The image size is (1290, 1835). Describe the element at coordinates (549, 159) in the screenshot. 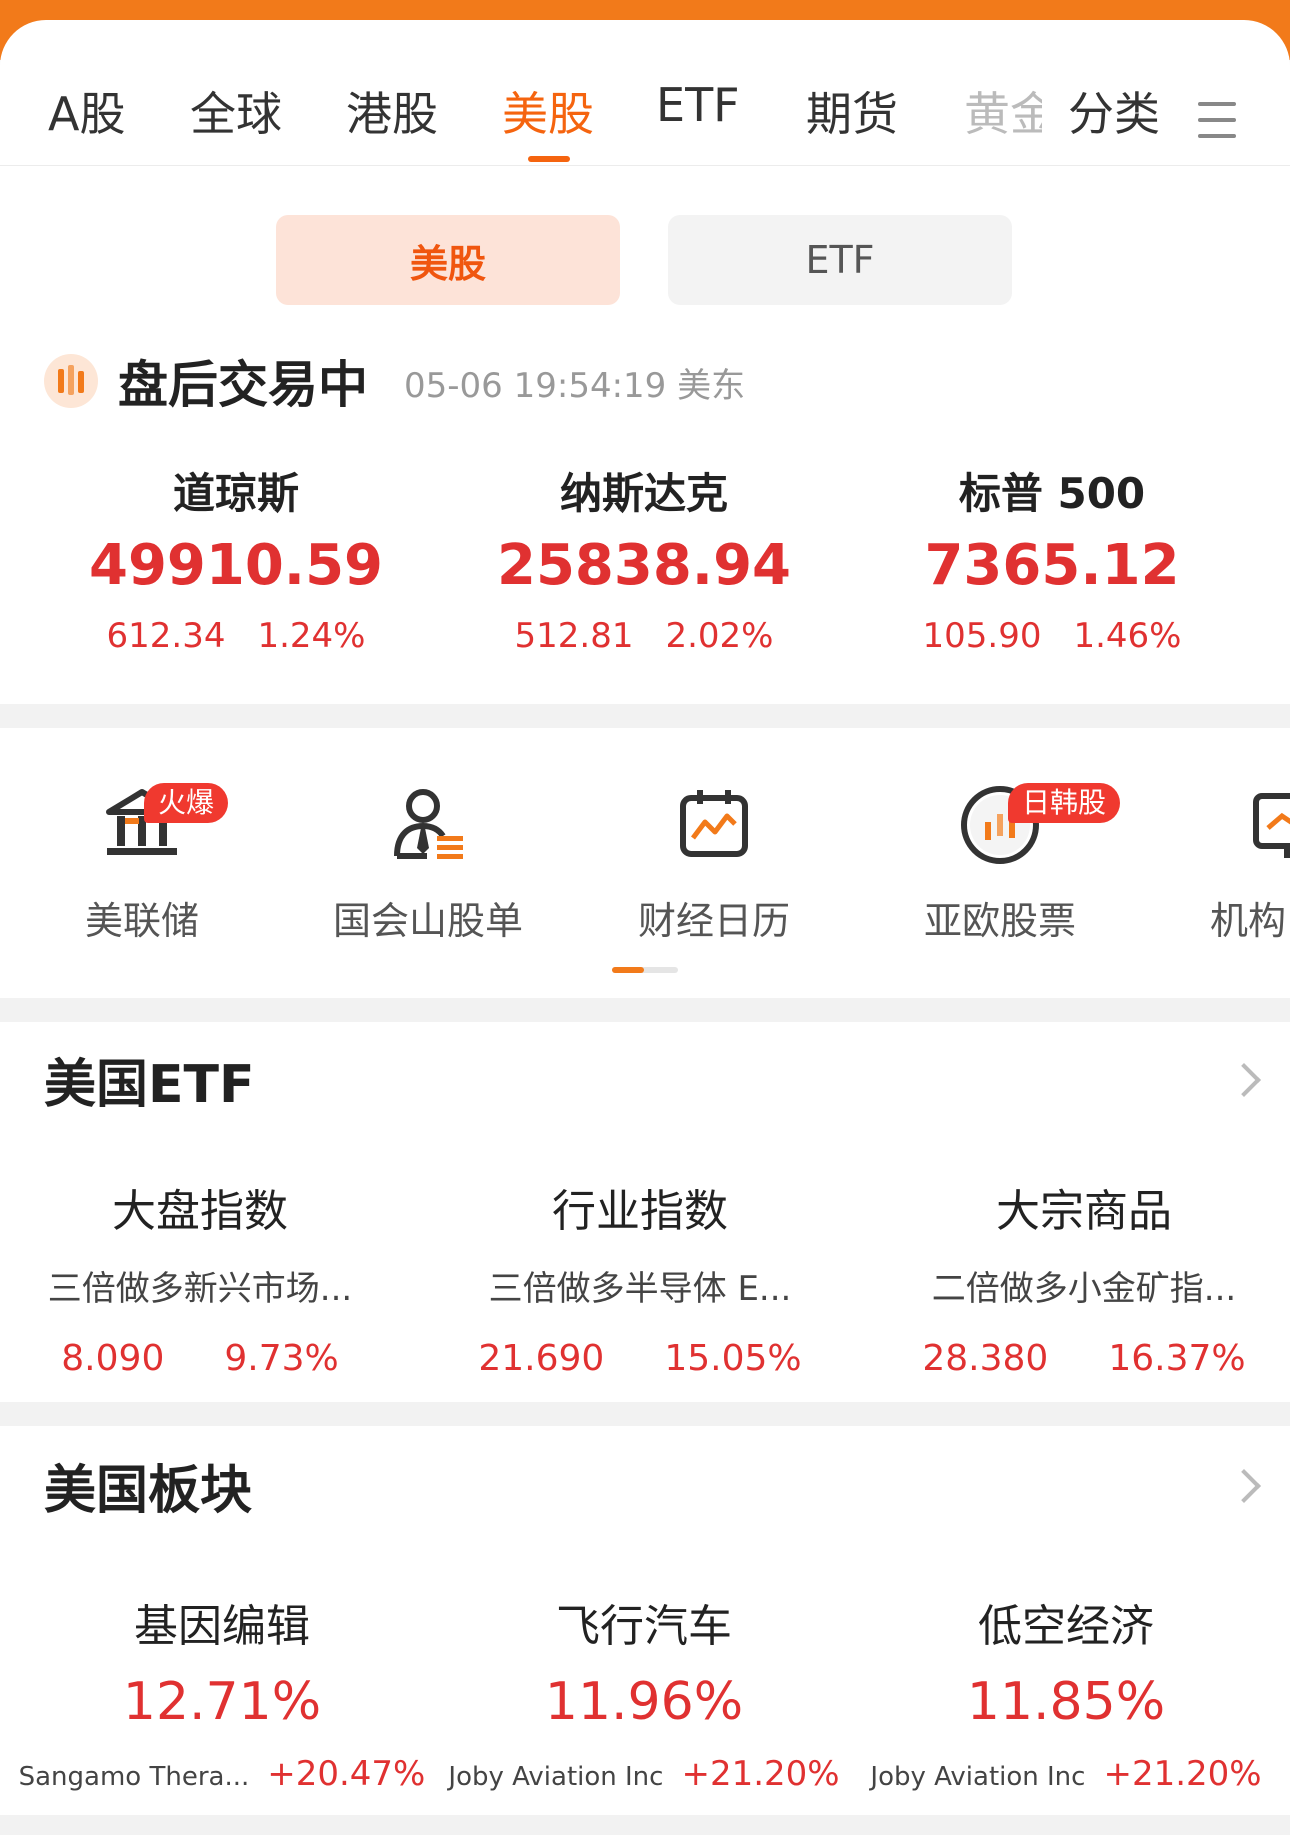

I see `active-tab-indicator` at that location.